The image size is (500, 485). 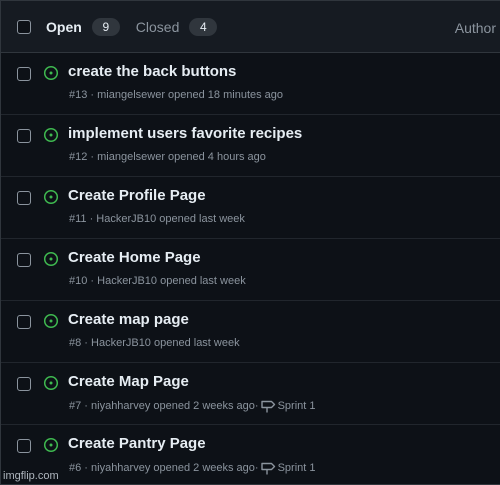 What do you see at coordinates (24, 26) in the screenshot?
I see `select-all-checkbox` at bounding box center [24, 26].